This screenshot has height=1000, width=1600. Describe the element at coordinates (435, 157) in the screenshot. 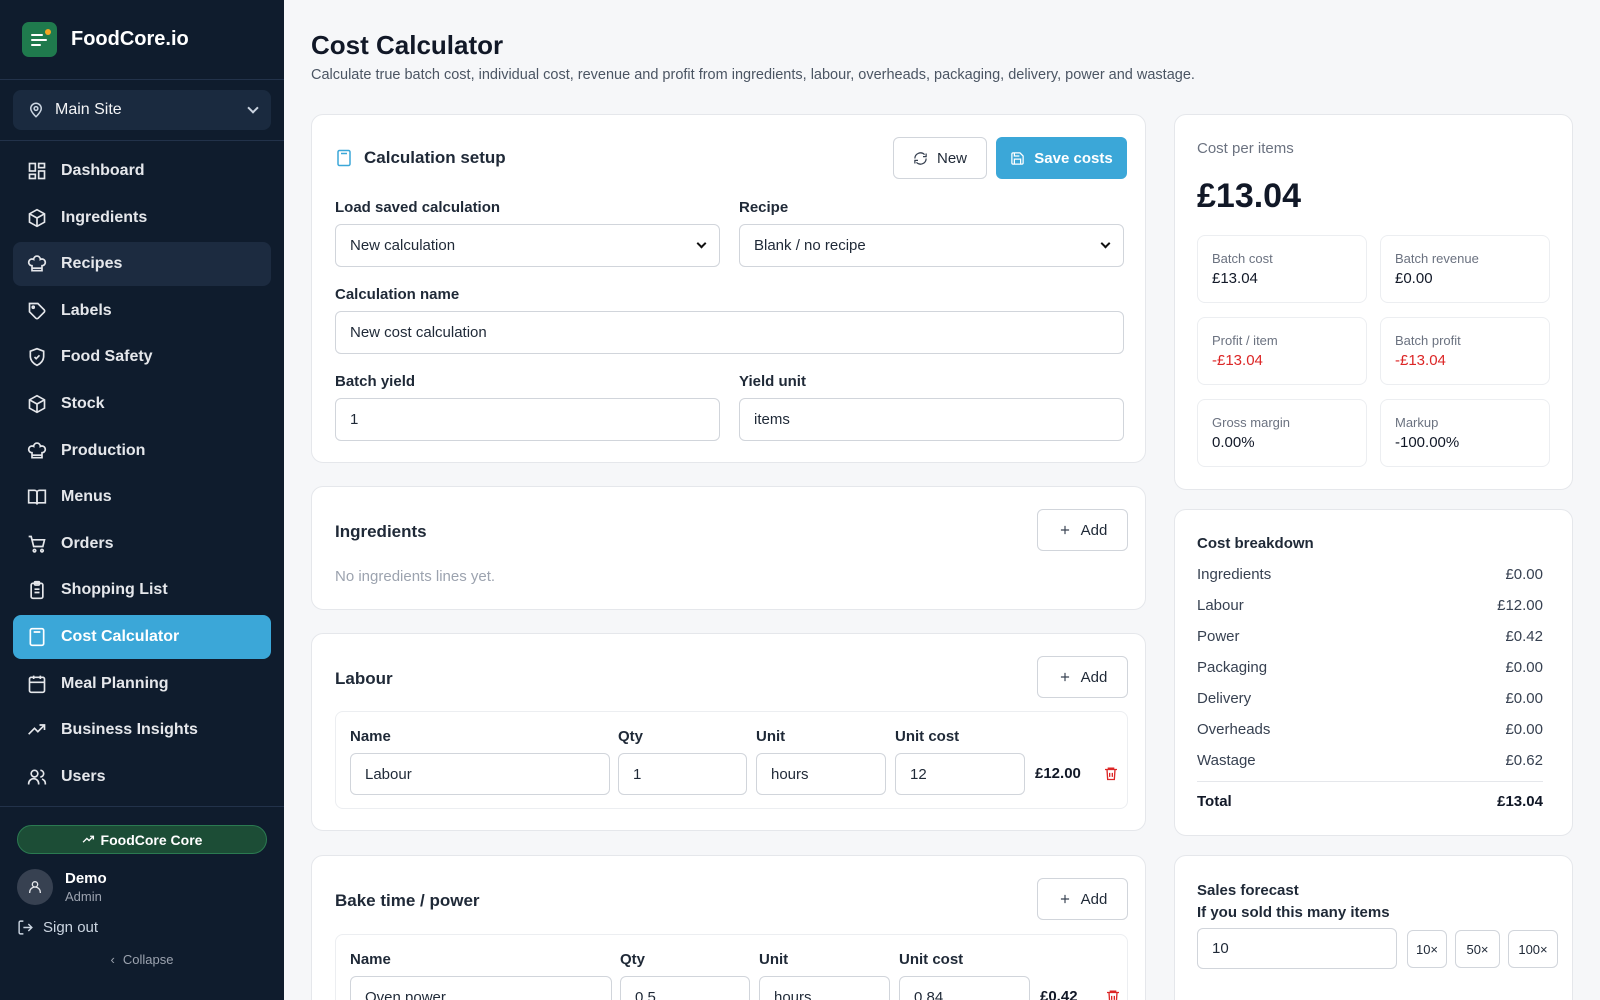

I see `setup-title: Calculation setup` at that location.